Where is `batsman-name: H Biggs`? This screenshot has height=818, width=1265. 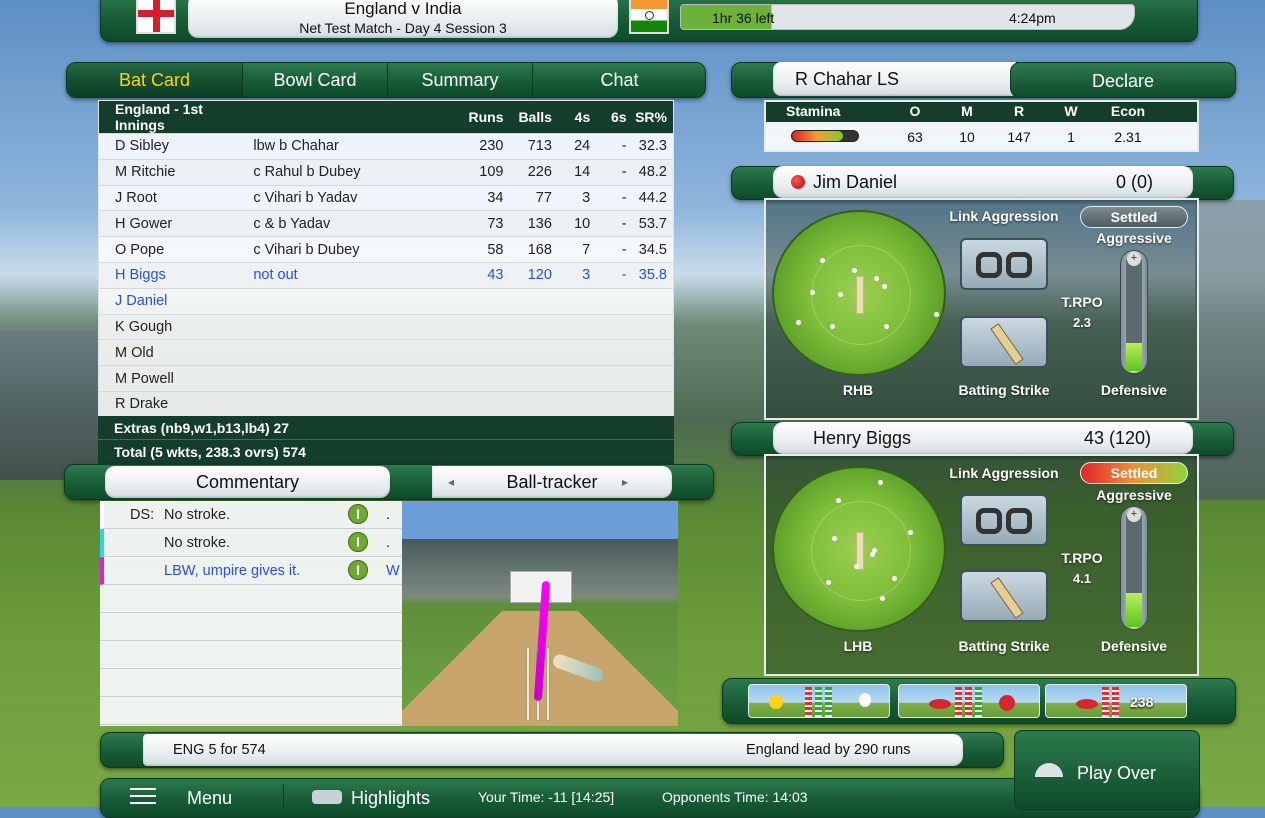 batsman-name: H Biggs is located at coordinates (176, 275).